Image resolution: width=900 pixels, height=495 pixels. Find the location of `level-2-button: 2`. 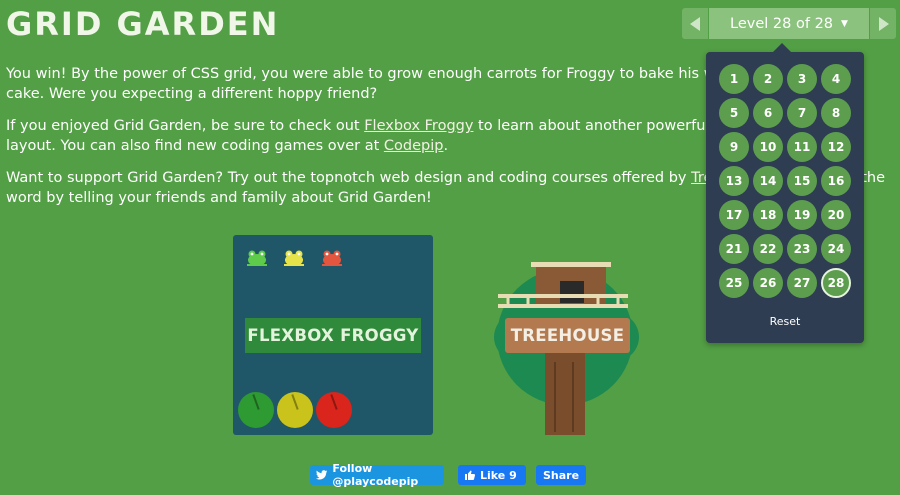

level-2-button: 2 is located at coordinates (768, 79).